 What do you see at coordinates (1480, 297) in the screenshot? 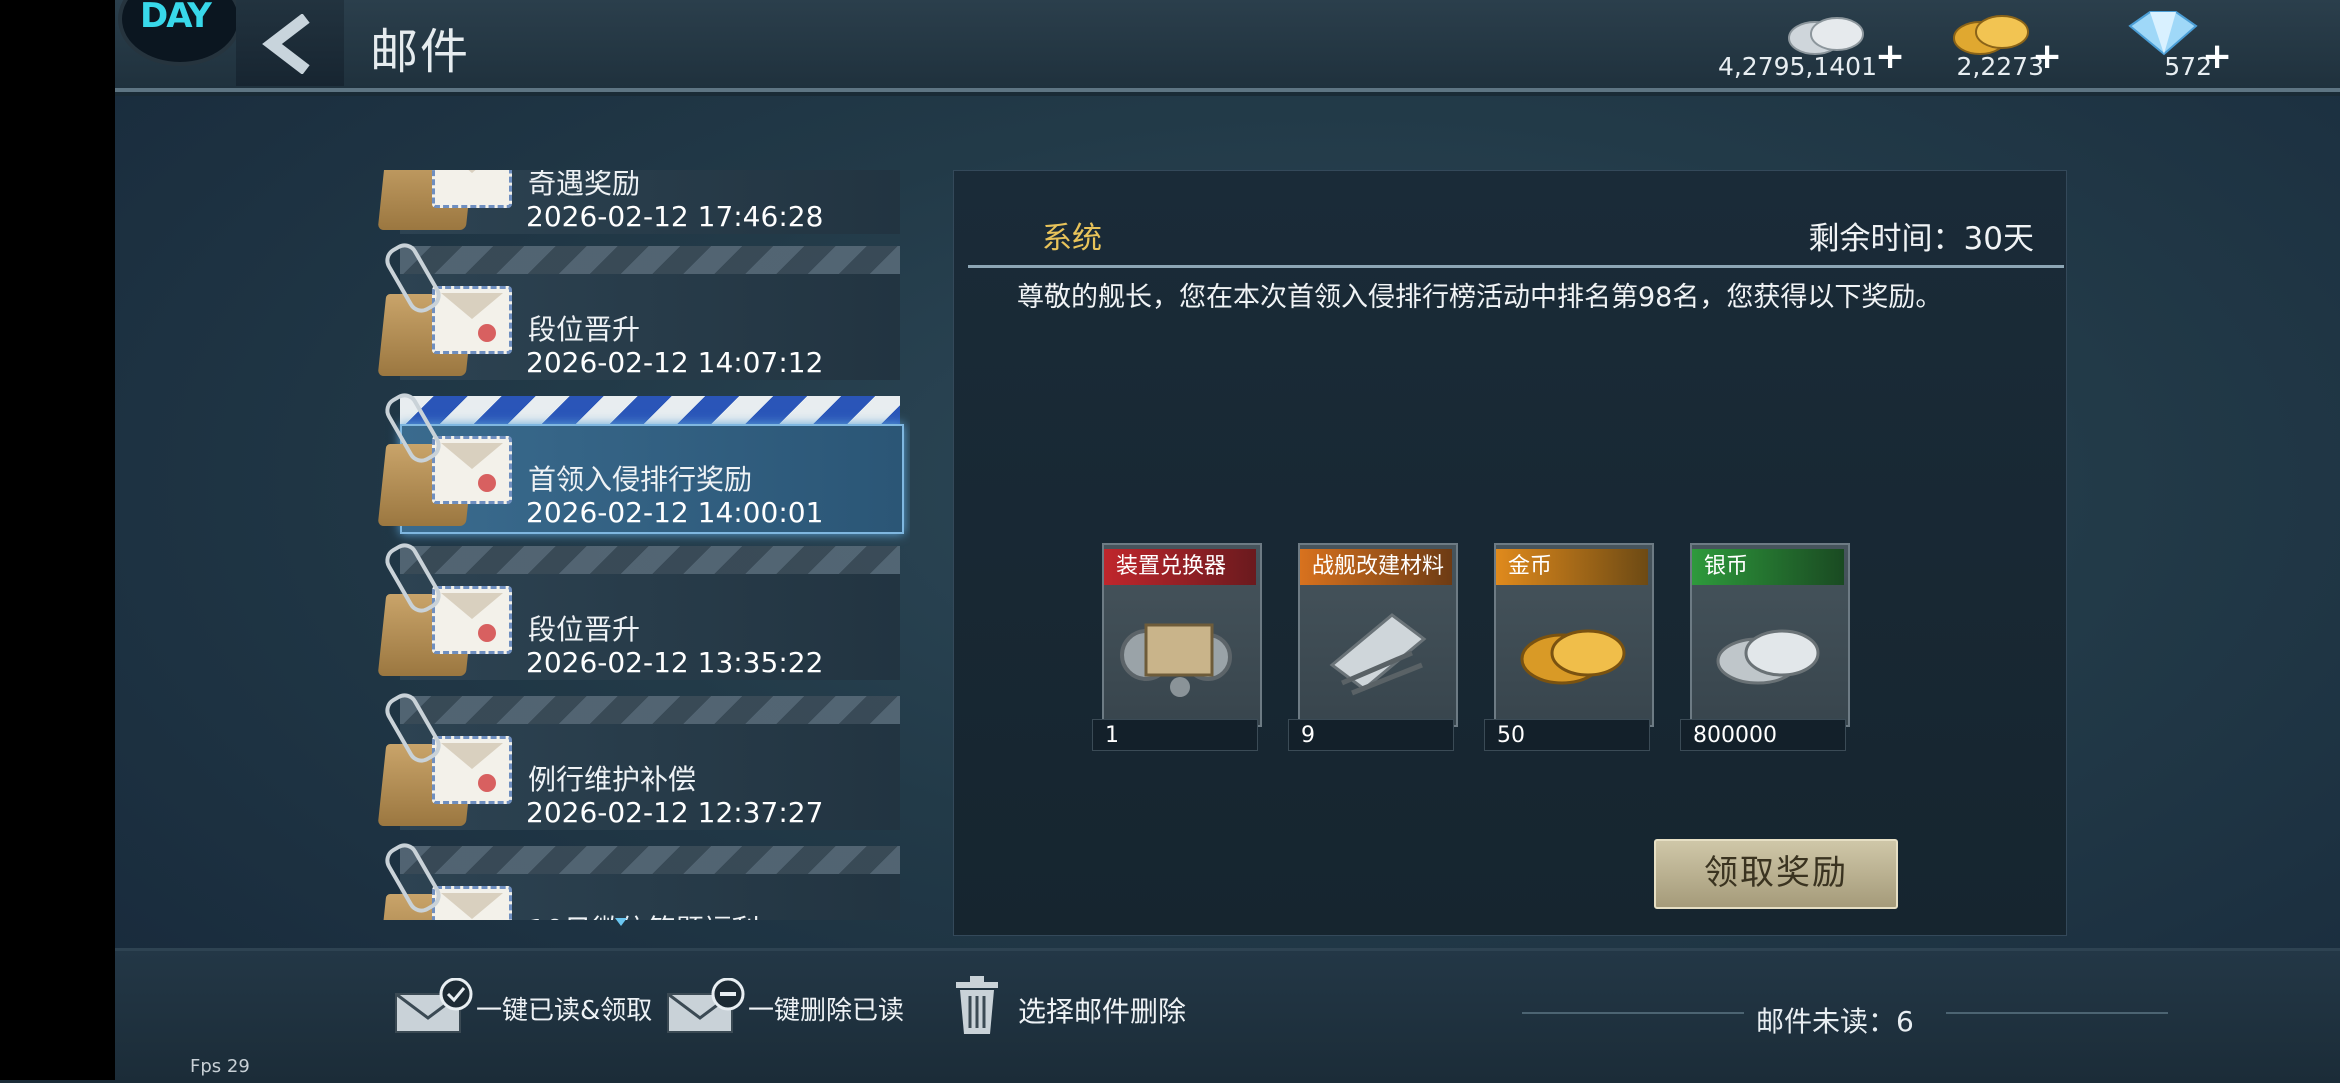
I see `mail-body: 尊敬的舰长，您在本次首领入侵排行榜活动中排名第98名，您获得以下奖励。` at bounding box center [1480, 297].